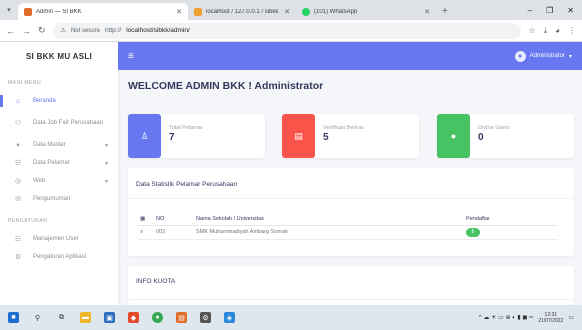 This screenshot has height=330, width=582. I want to click on tab-title: Admin — SI BKK, so click(59, 11).